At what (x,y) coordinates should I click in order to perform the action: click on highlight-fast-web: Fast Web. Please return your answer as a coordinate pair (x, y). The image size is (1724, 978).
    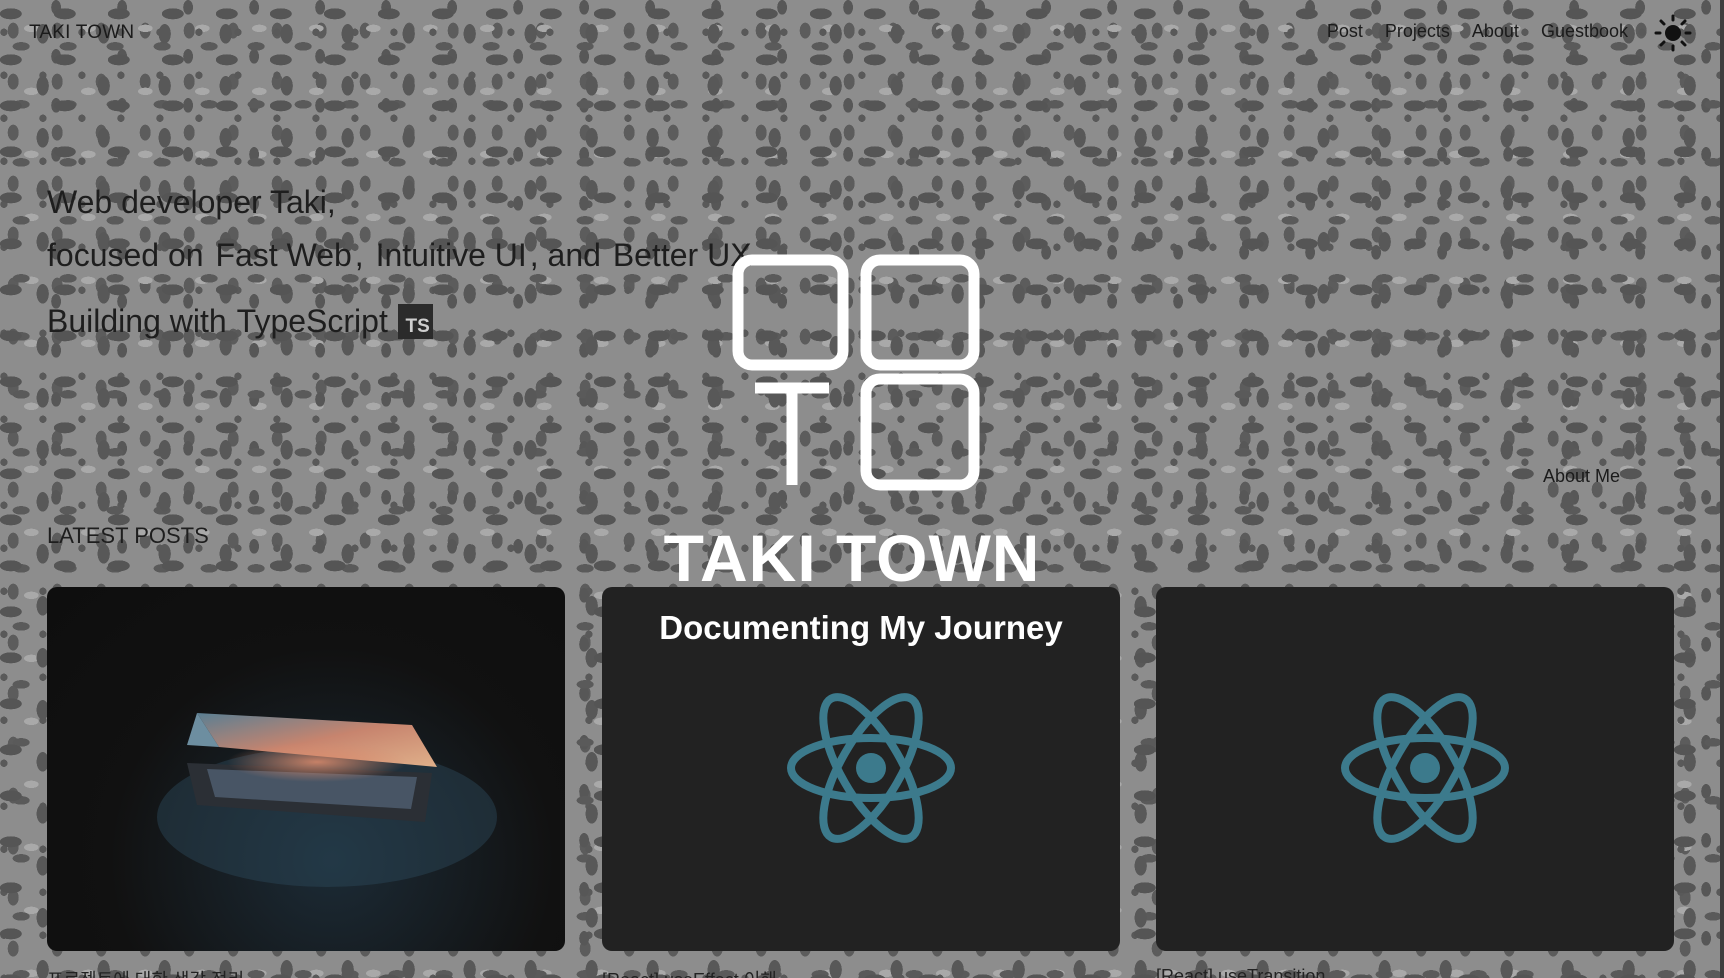
    Looking at the image, I should click on (283, 255).